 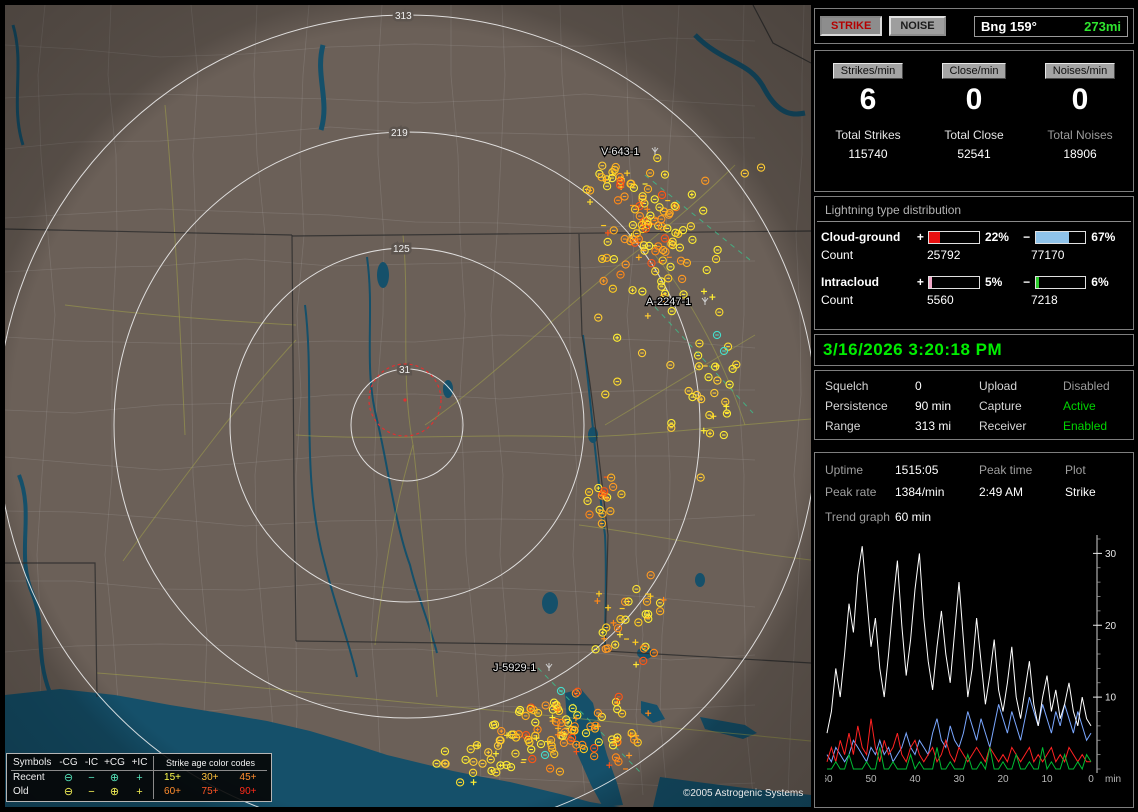 What do you see at coordinates (1080, 99) in the screenshot?
I see `noises-per-min-value: 0` at bounding box center [1080, 99].